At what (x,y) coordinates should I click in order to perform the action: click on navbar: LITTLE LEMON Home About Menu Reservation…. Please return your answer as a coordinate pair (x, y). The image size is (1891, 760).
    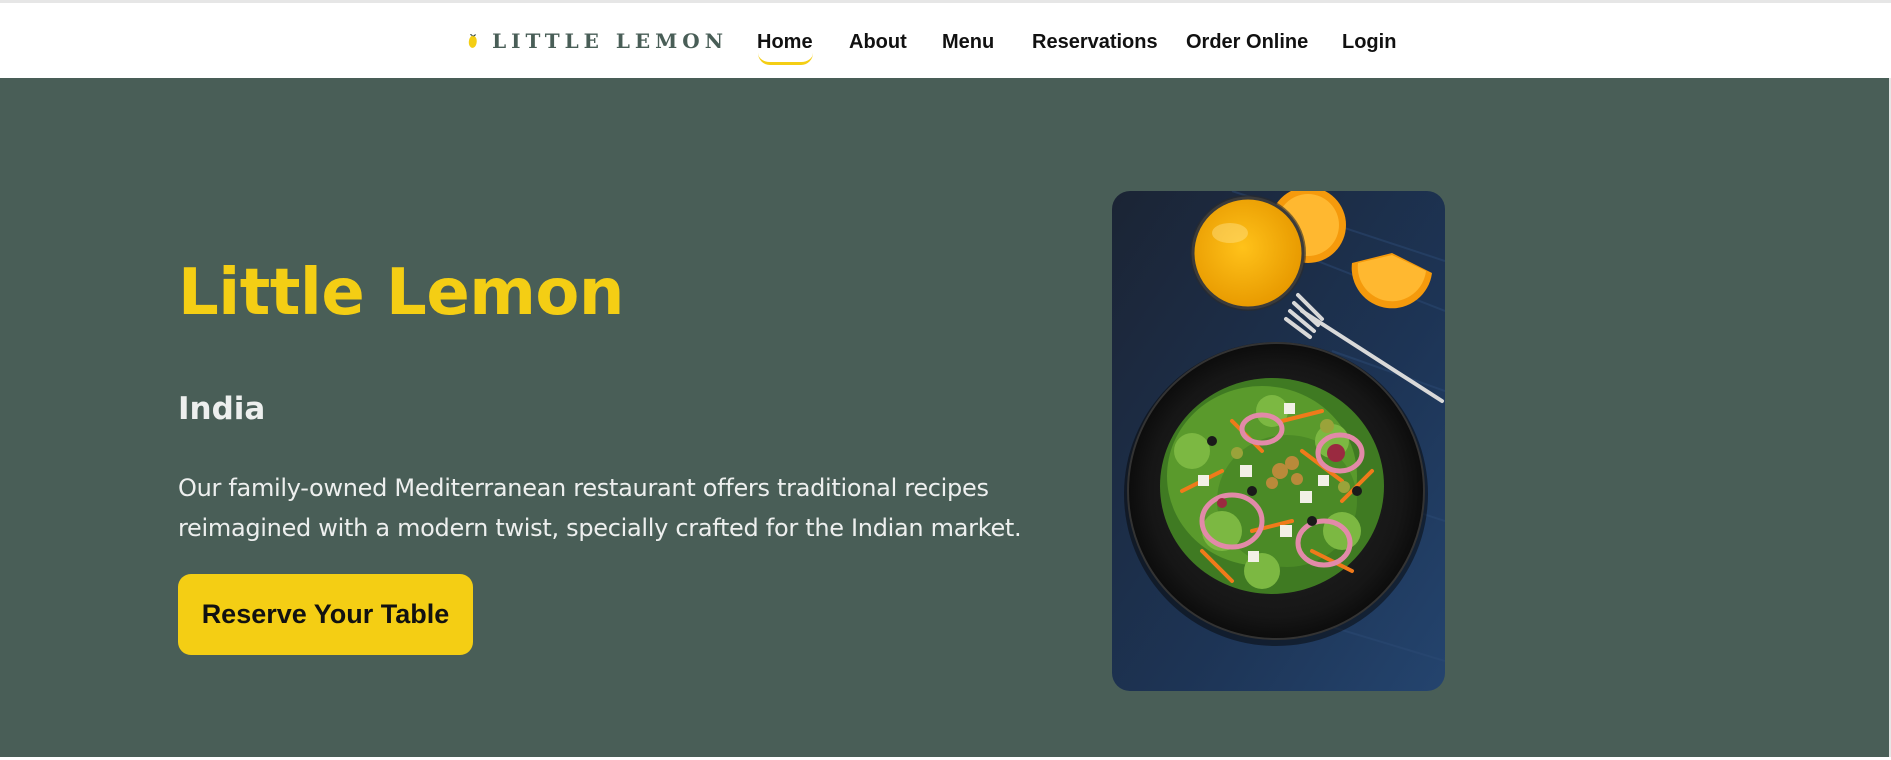
    Looking at the image, I should click on (945, 40).